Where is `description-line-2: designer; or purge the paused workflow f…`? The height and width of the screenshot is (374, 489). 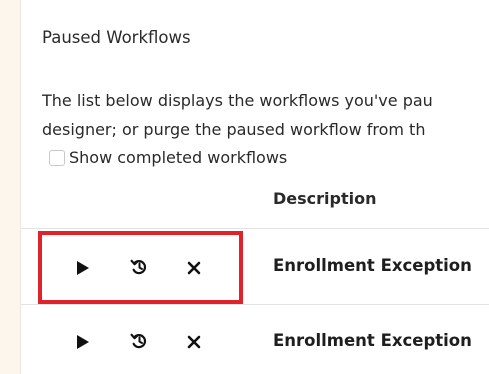
description-line-2: designer; or purge the paused workflow f… is located at coordinates (234, 129).